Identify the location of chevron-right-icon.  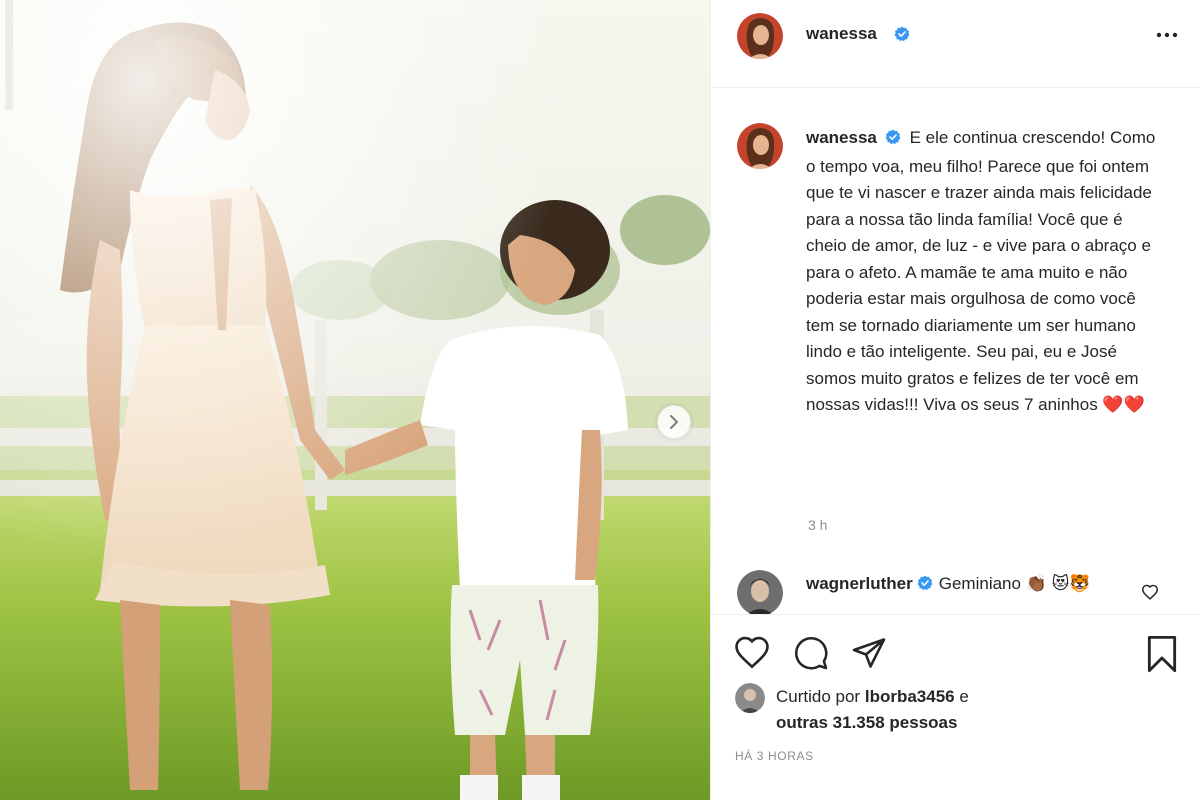
(674, 422).